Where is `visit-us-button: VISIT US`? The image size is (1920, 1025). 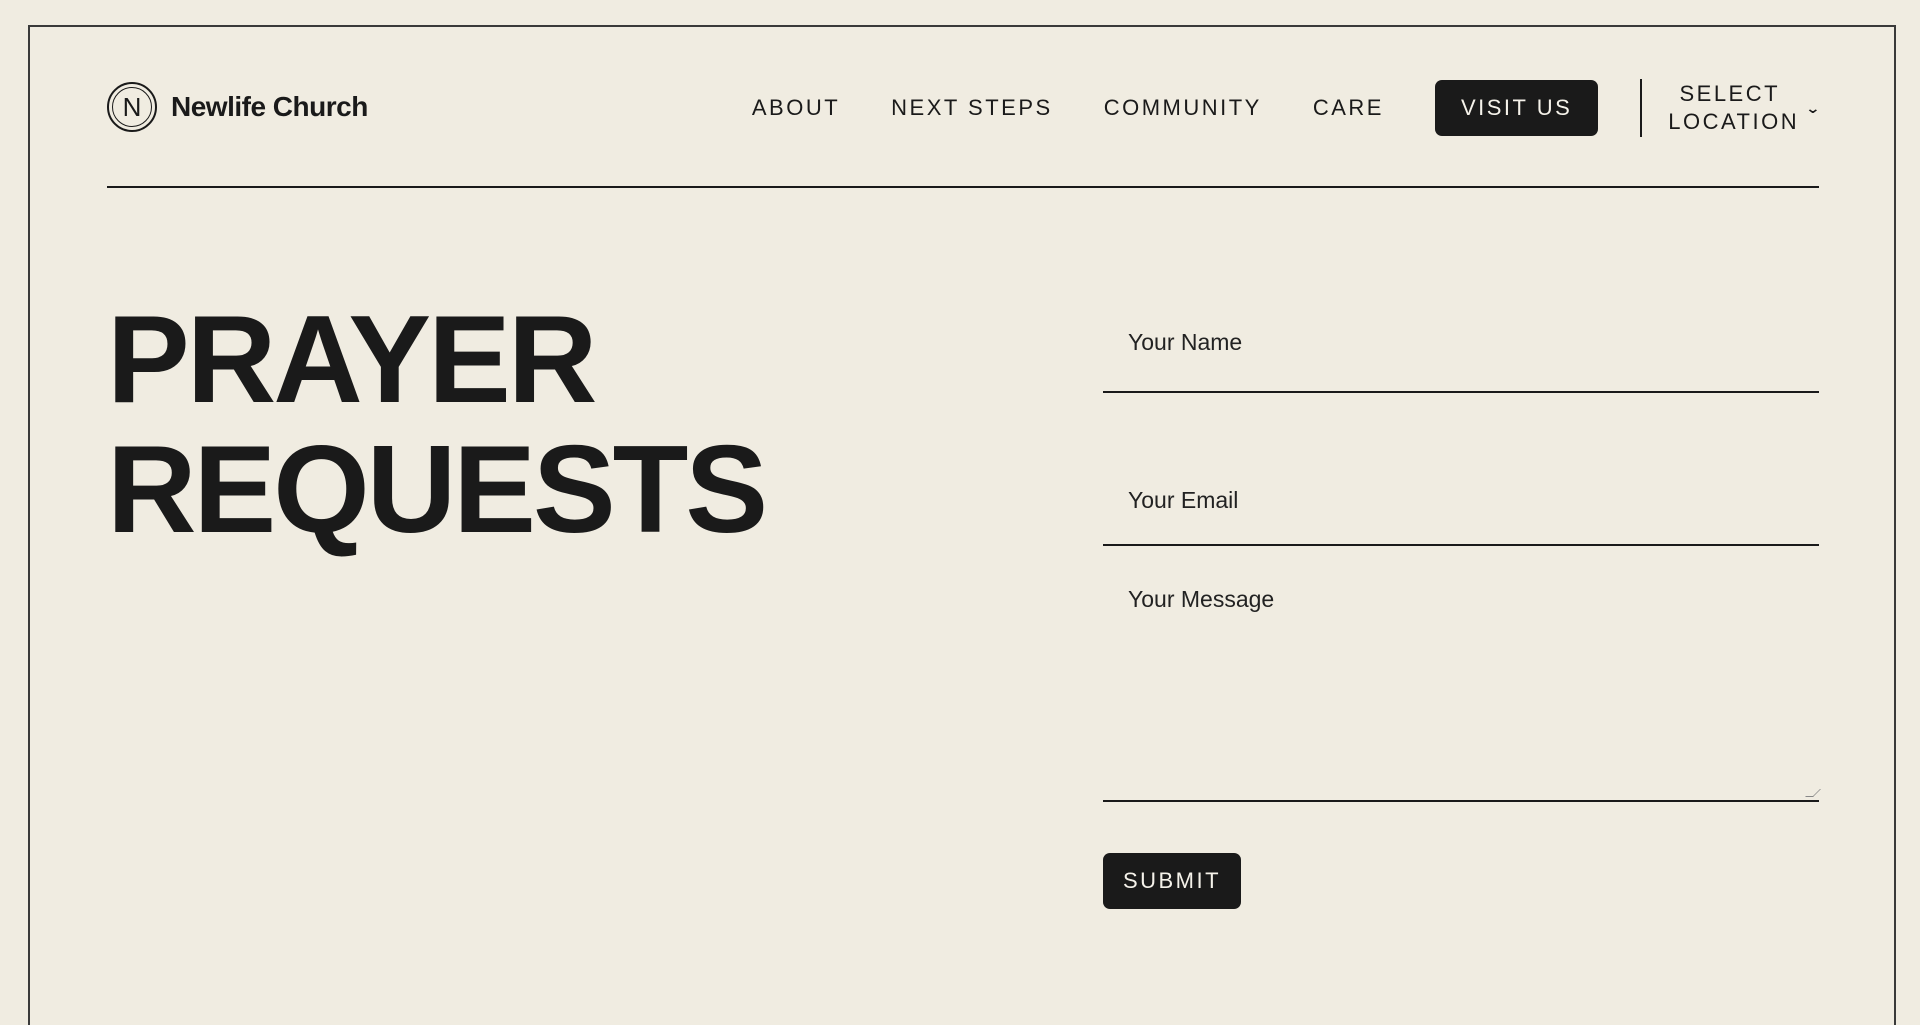 visit-us-button: VISIT US is located at coordinates (1516, 108).